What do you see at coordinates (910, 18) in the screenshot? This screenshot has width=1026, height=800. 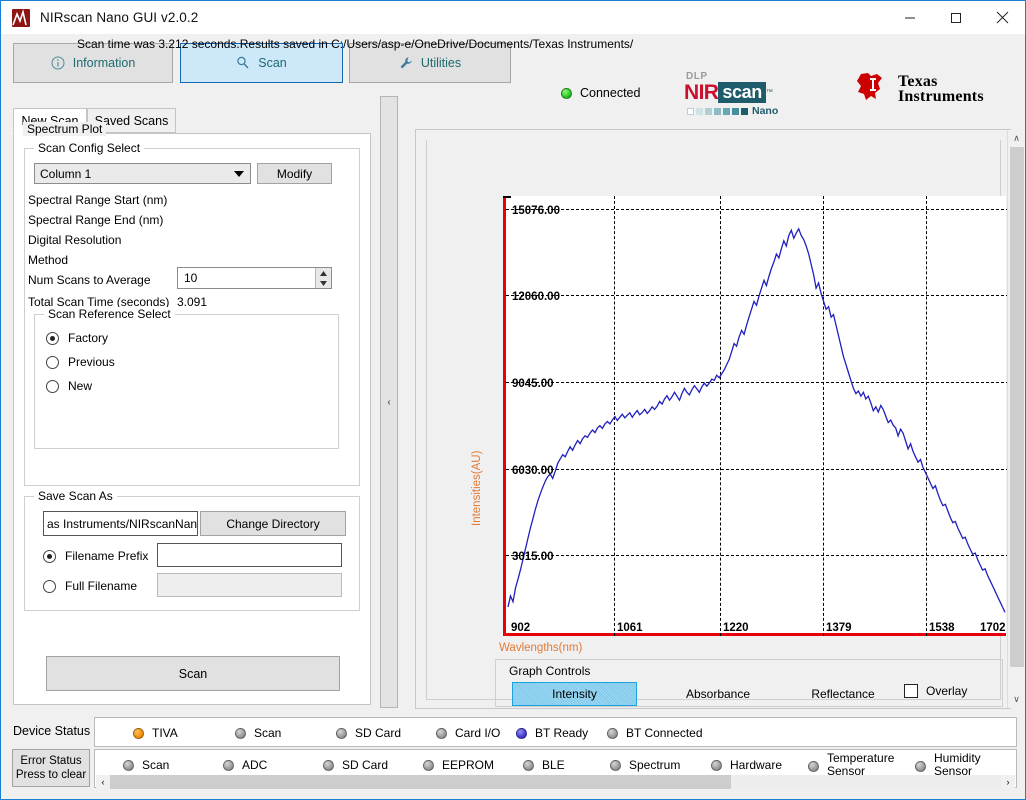 I see `minimize-button` at bounding box center [910, 18].